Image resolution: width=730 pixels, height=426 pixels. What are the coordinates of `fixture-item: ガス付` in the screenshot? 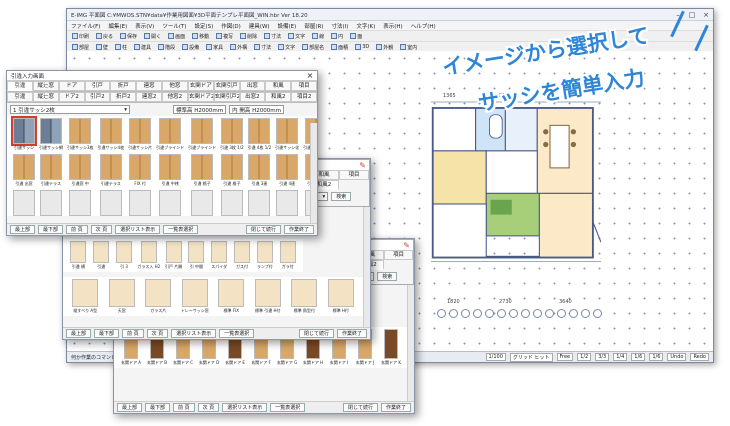 It's located at (242, 255).